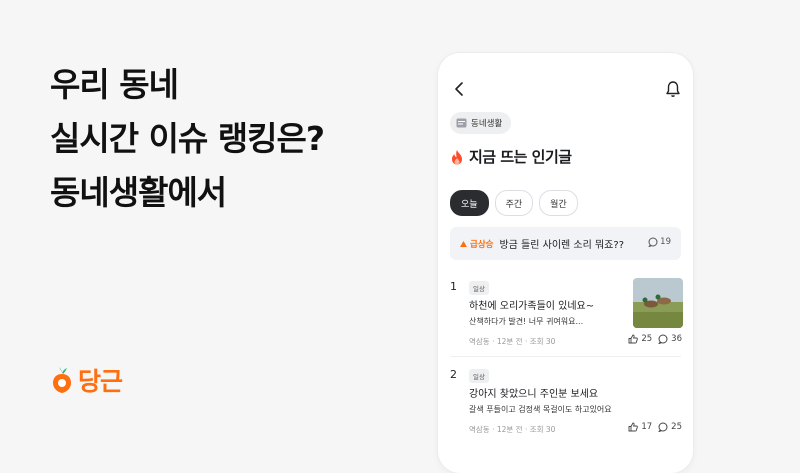 This screenshot has height=473, width=800. What do you see at coordinates (655, 339) in the screenshot?
I see `post-stats: 25 36` at bounding box center [655, 339].